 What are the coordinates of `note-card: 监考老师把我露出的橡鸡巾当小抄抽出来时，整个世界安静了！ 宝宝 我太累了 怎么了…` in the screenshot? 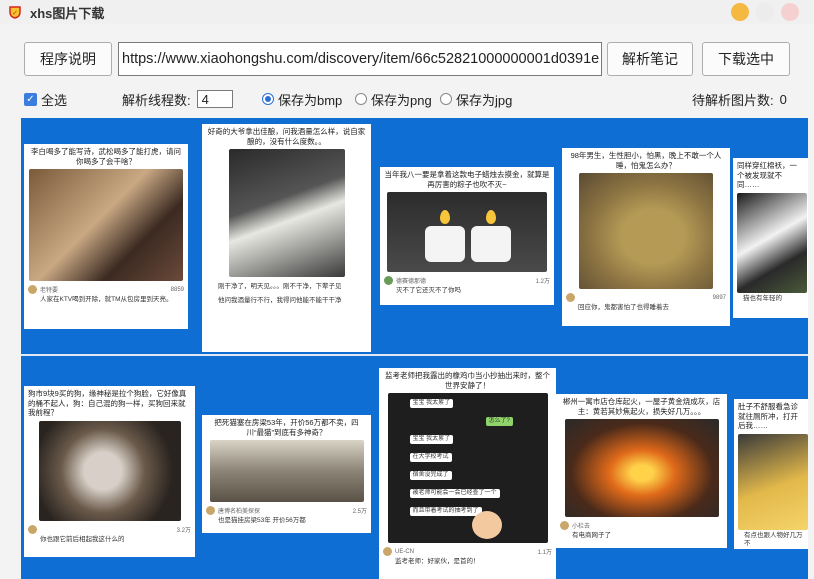 It's located at (467, 473).